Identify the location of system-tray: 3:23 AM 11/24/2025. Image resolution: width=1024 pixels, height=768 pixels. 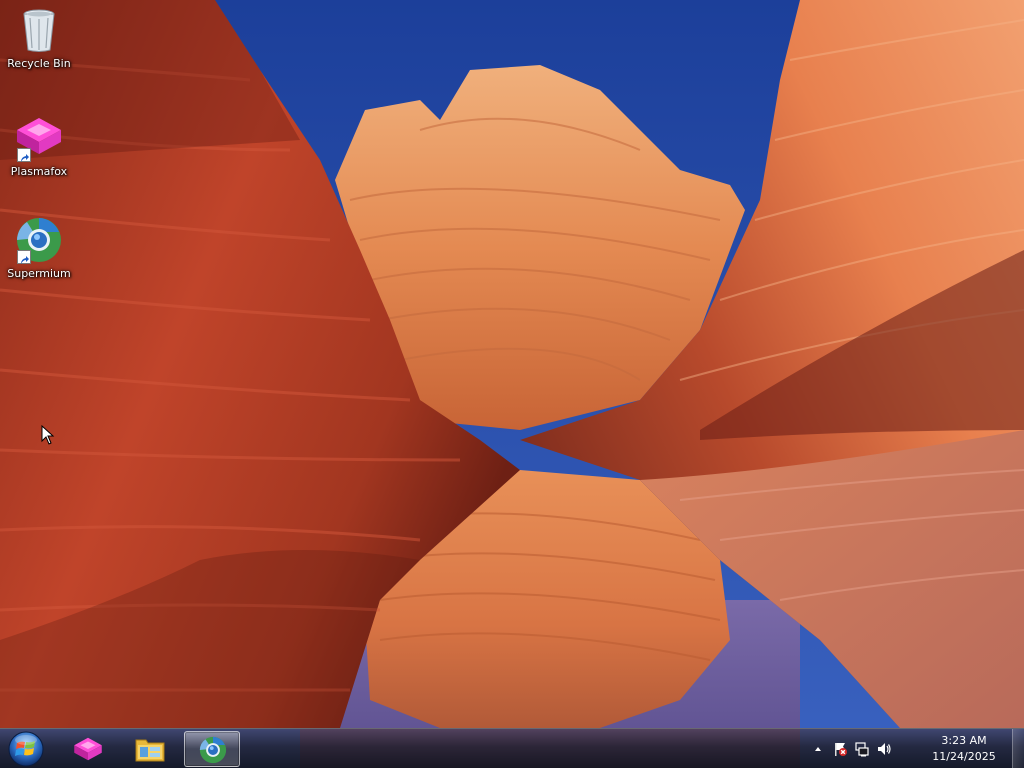
(910, 748).